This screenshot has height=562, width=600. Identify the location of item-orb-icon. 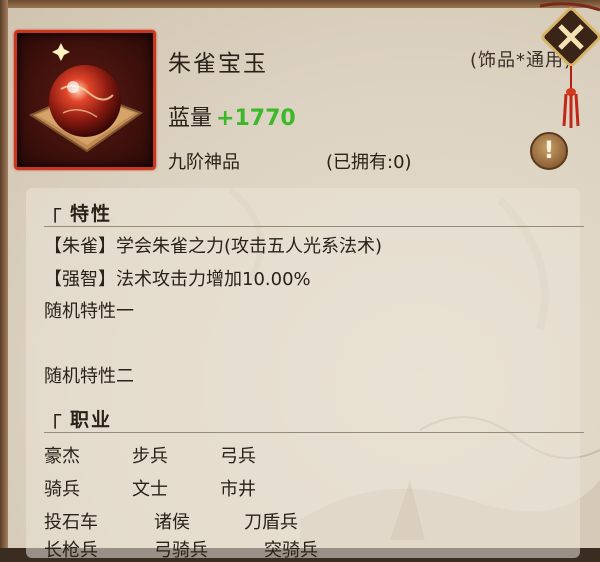
(86, 98).